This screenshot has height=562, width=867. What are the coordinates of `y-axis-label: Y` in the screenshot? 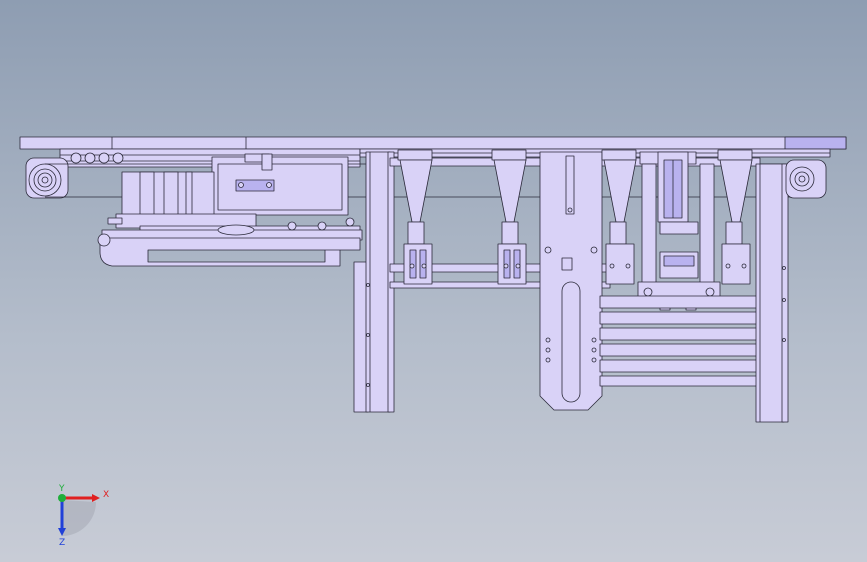 It's located at (61, 489).